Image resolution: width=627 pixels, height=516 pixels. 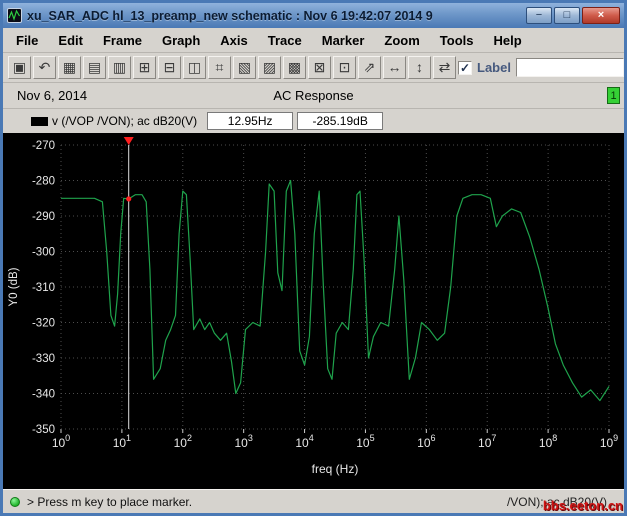 I want to click on copy-window-icon: ◫, so click(x=194, y=67).